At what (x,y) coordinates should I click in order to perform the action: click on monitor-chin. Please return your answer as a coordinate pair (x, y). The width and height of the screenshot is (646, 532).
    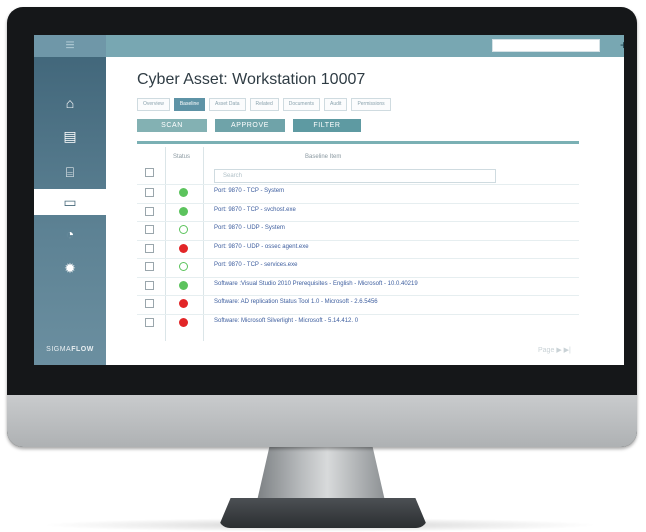
    Looking at the image, I should click on (322, 421).